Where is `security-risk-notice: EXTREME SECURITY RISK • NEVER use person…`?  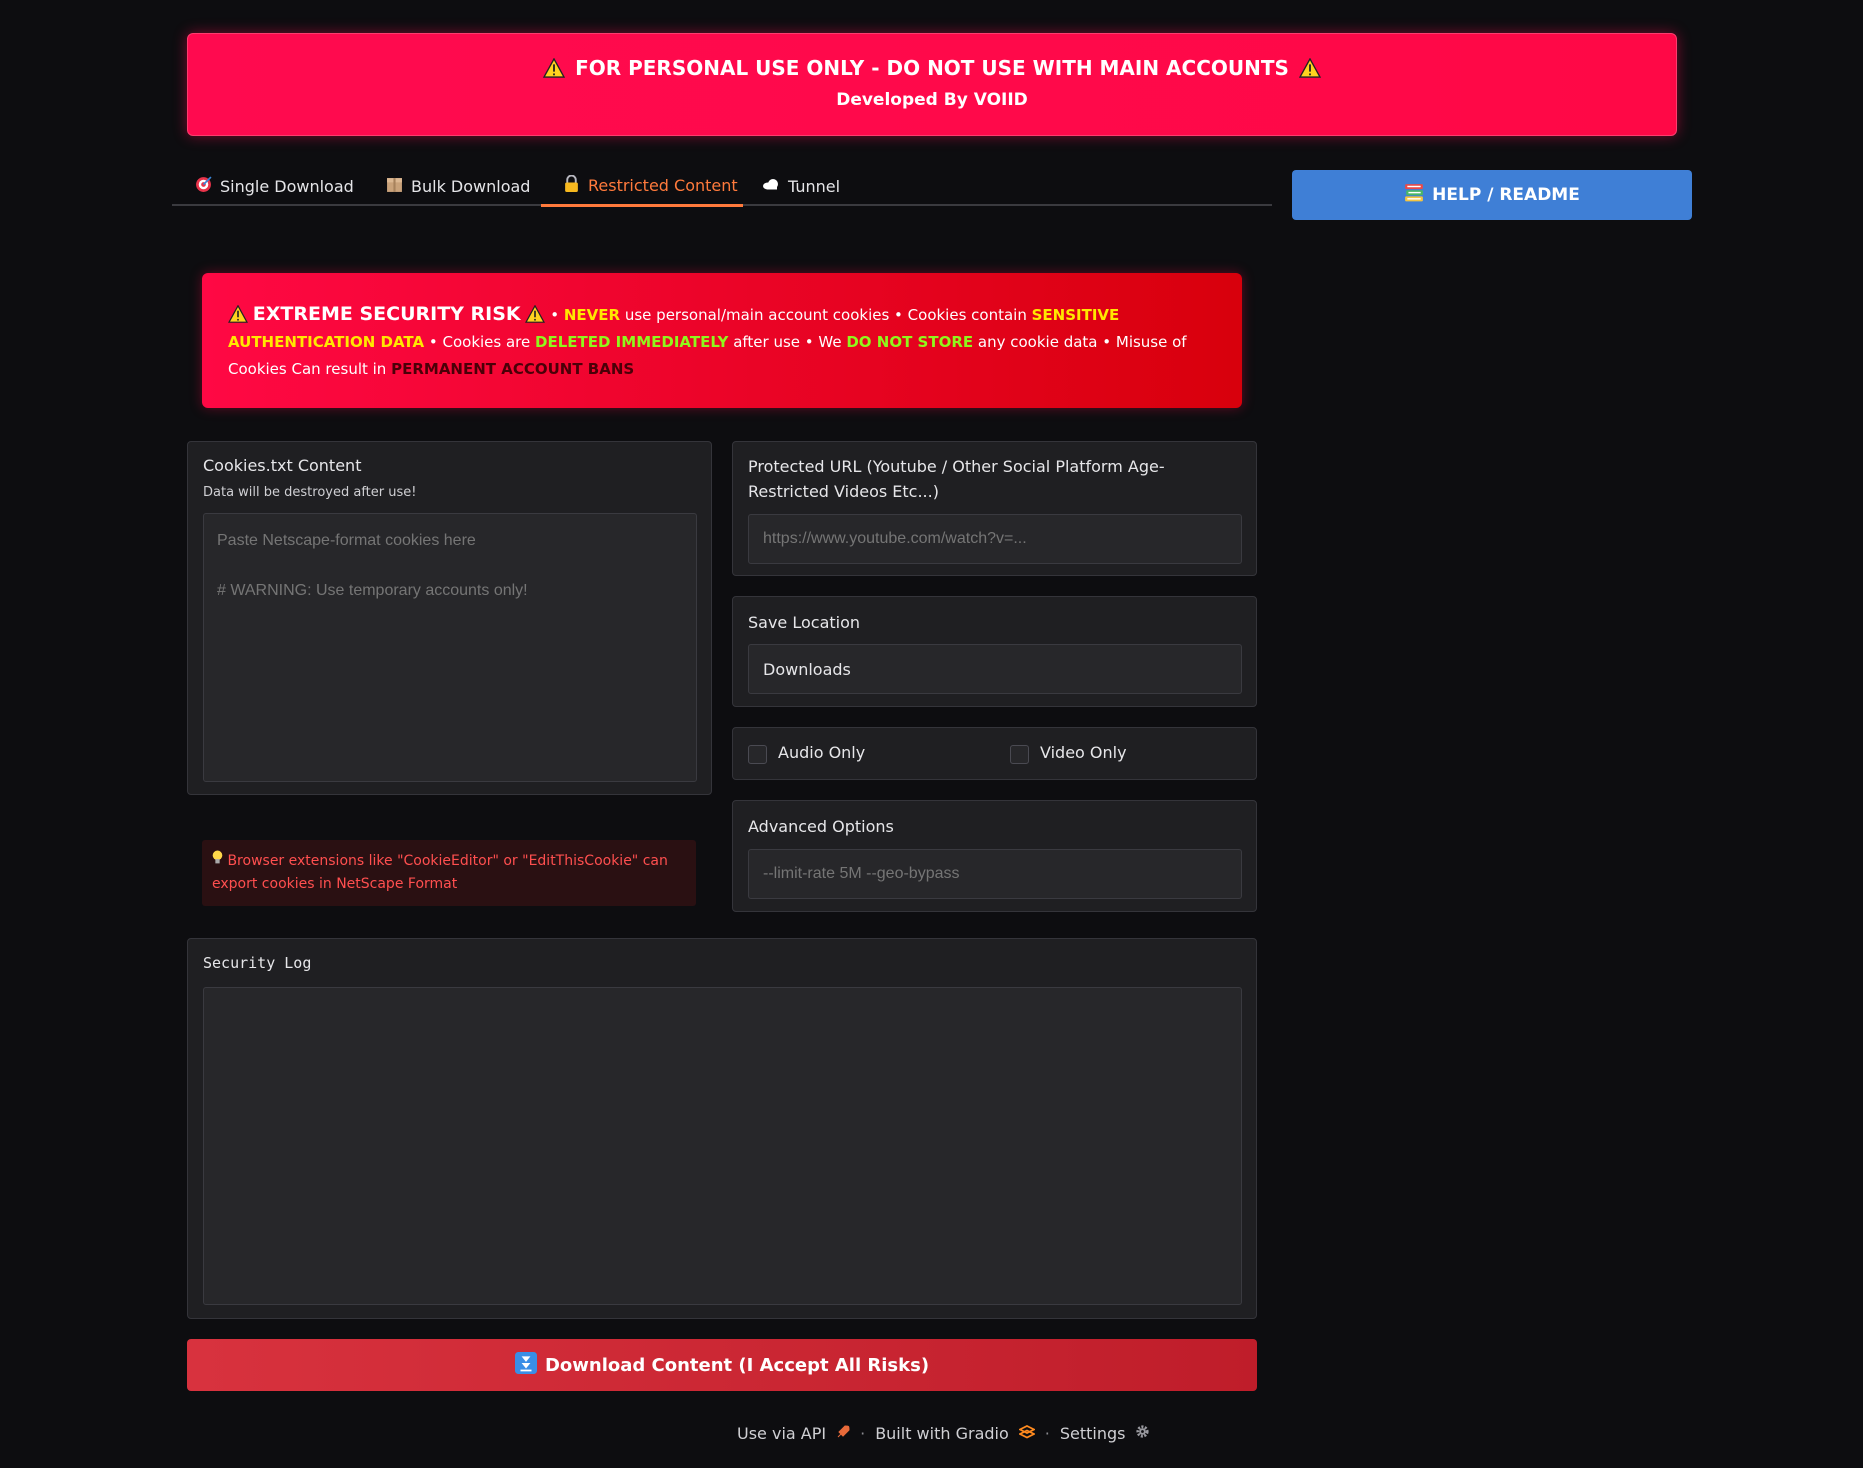
security-risk-notice: EXTREME SECURITY RISK • NEVER use person… is located at coordinates (722, 340).